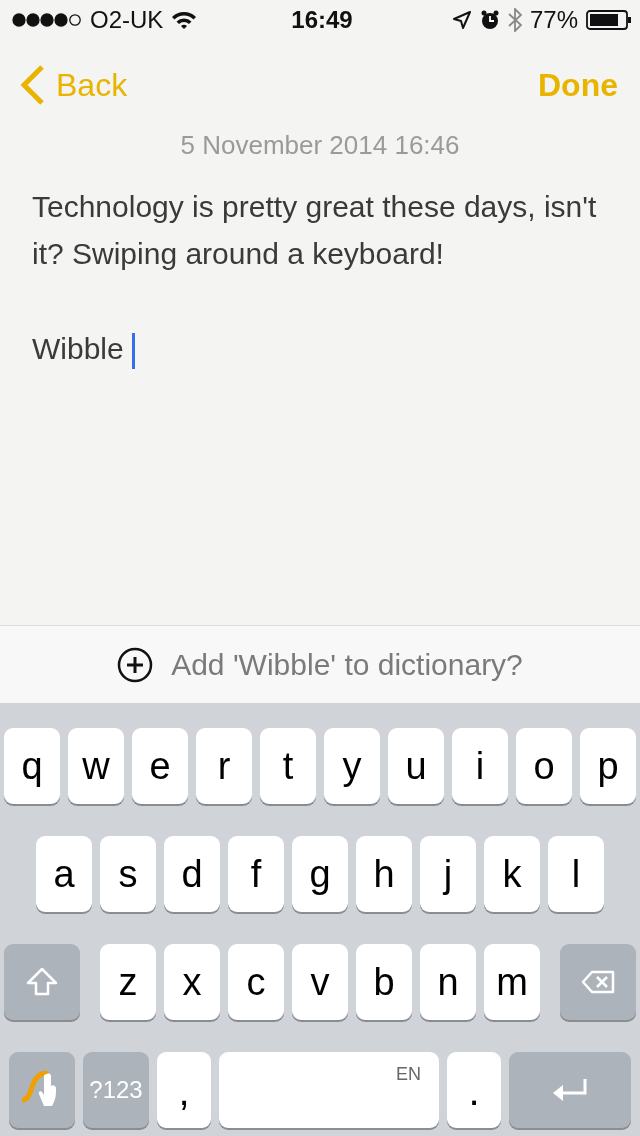 This screenshot has width=640, height=1136. What do you see at coordinates (416, 766) in the screenshot?
I see `key: u` at bounding box center [416, 766].